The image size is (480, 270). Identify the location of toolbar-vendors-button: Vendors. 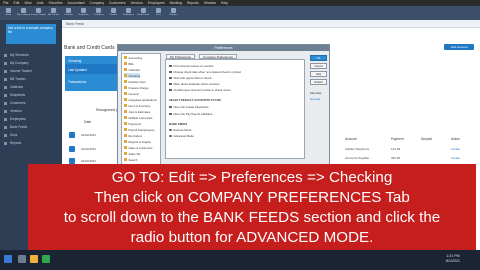
(113, 13).